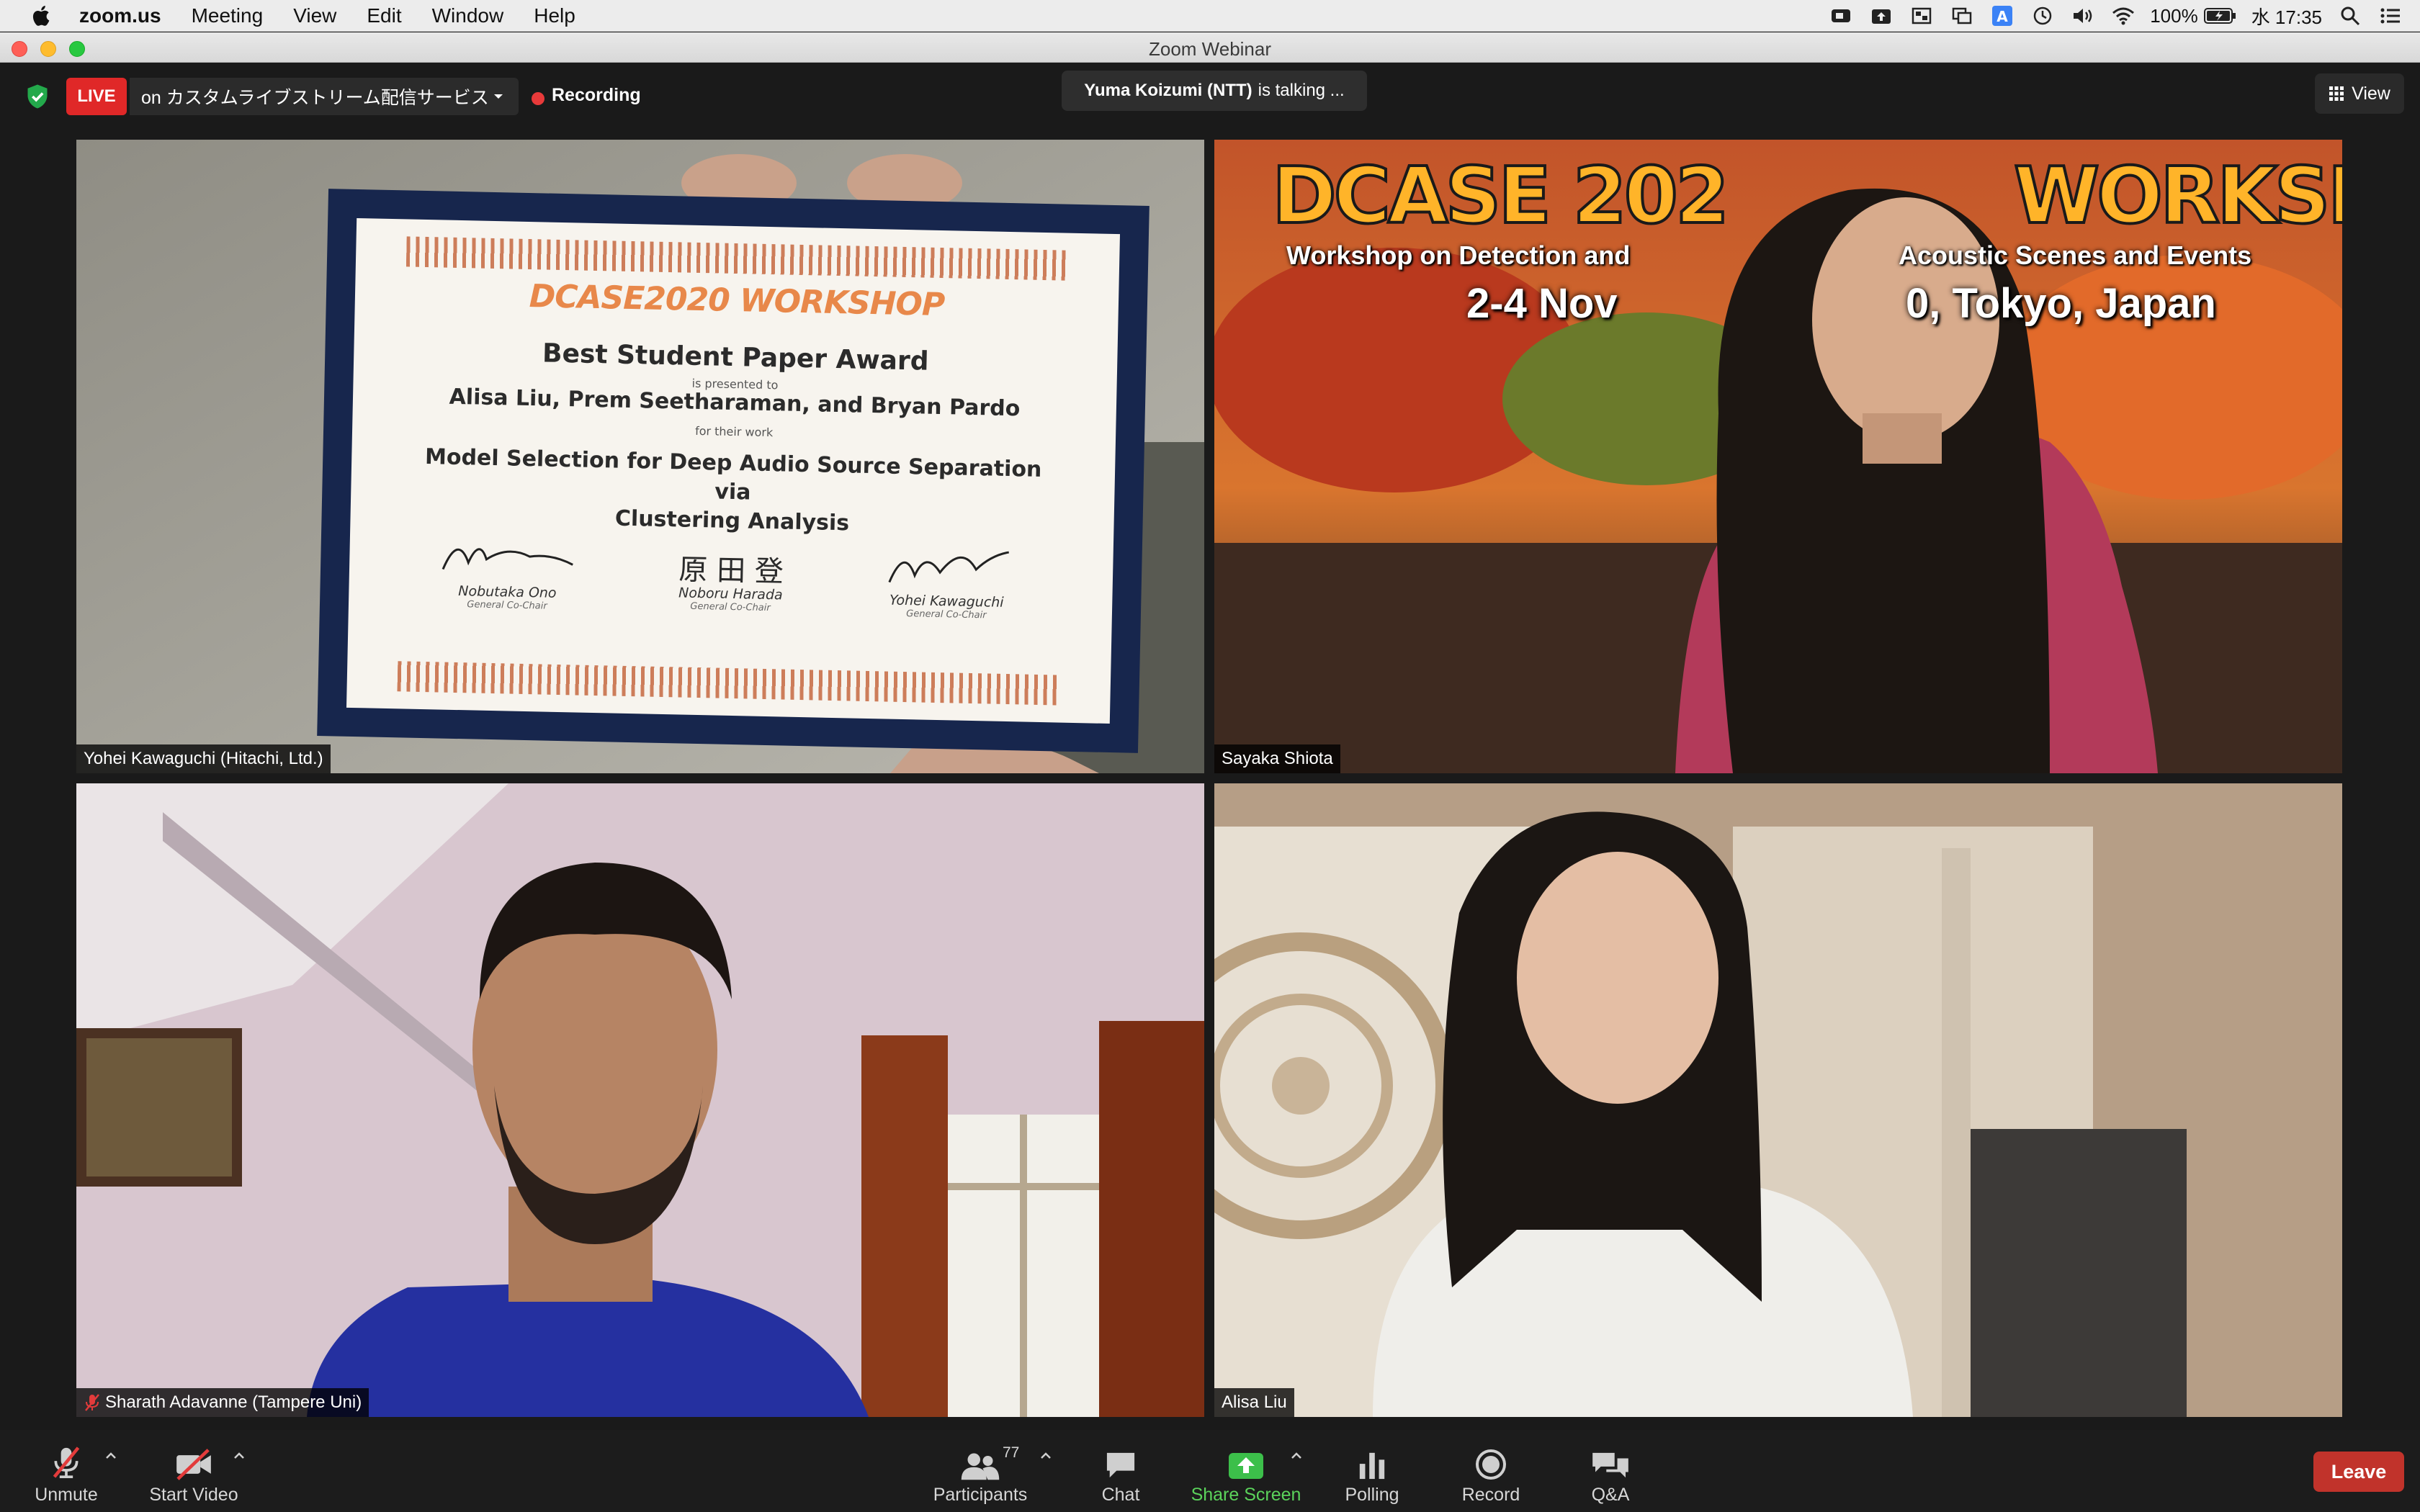 The height and width of the screenshot is (1512, 2420). What do you see at coordinates (1490, 1495) in the screenshot?
I see `record-label: Record` at bounding box center [1490, 1495].